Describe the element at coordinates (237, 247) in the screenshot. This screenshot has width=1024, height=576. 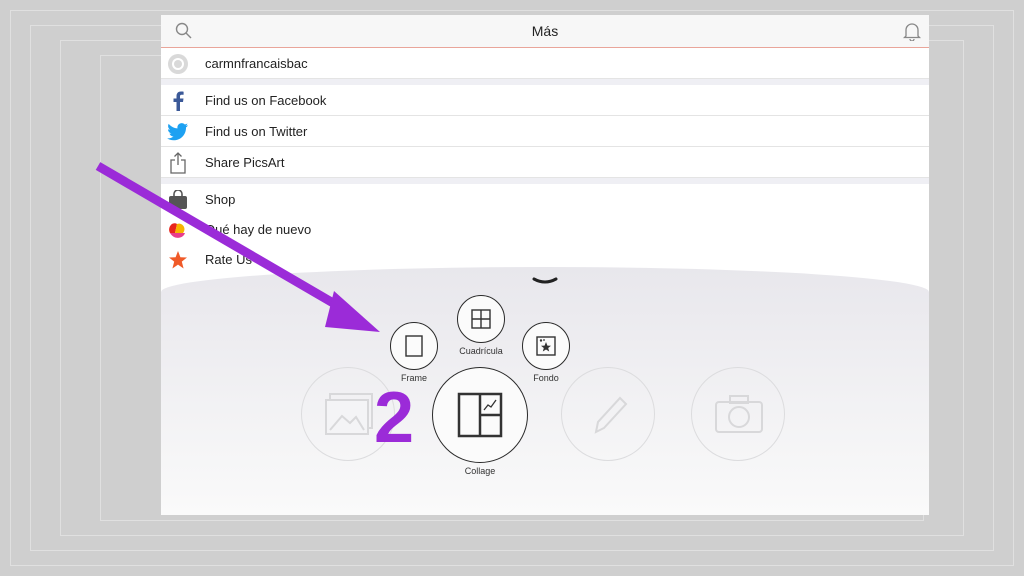
I see `annotation-arrow` at that location.